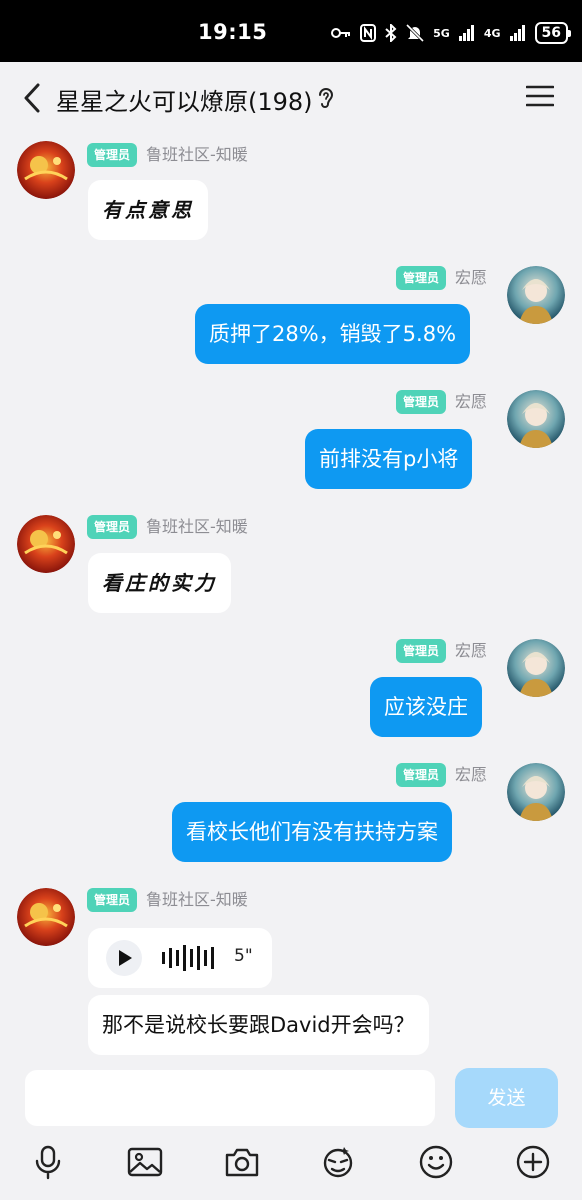 The image size is (582, 1200). I want to click on message-bubble: 看庄的实力, so click(159, 583).